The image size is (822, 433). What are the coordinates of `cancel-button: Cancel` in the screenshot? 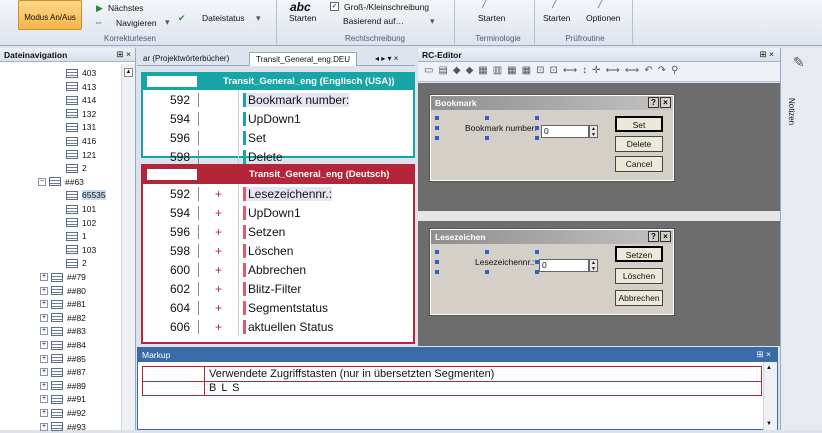 It's located at (639, 164).